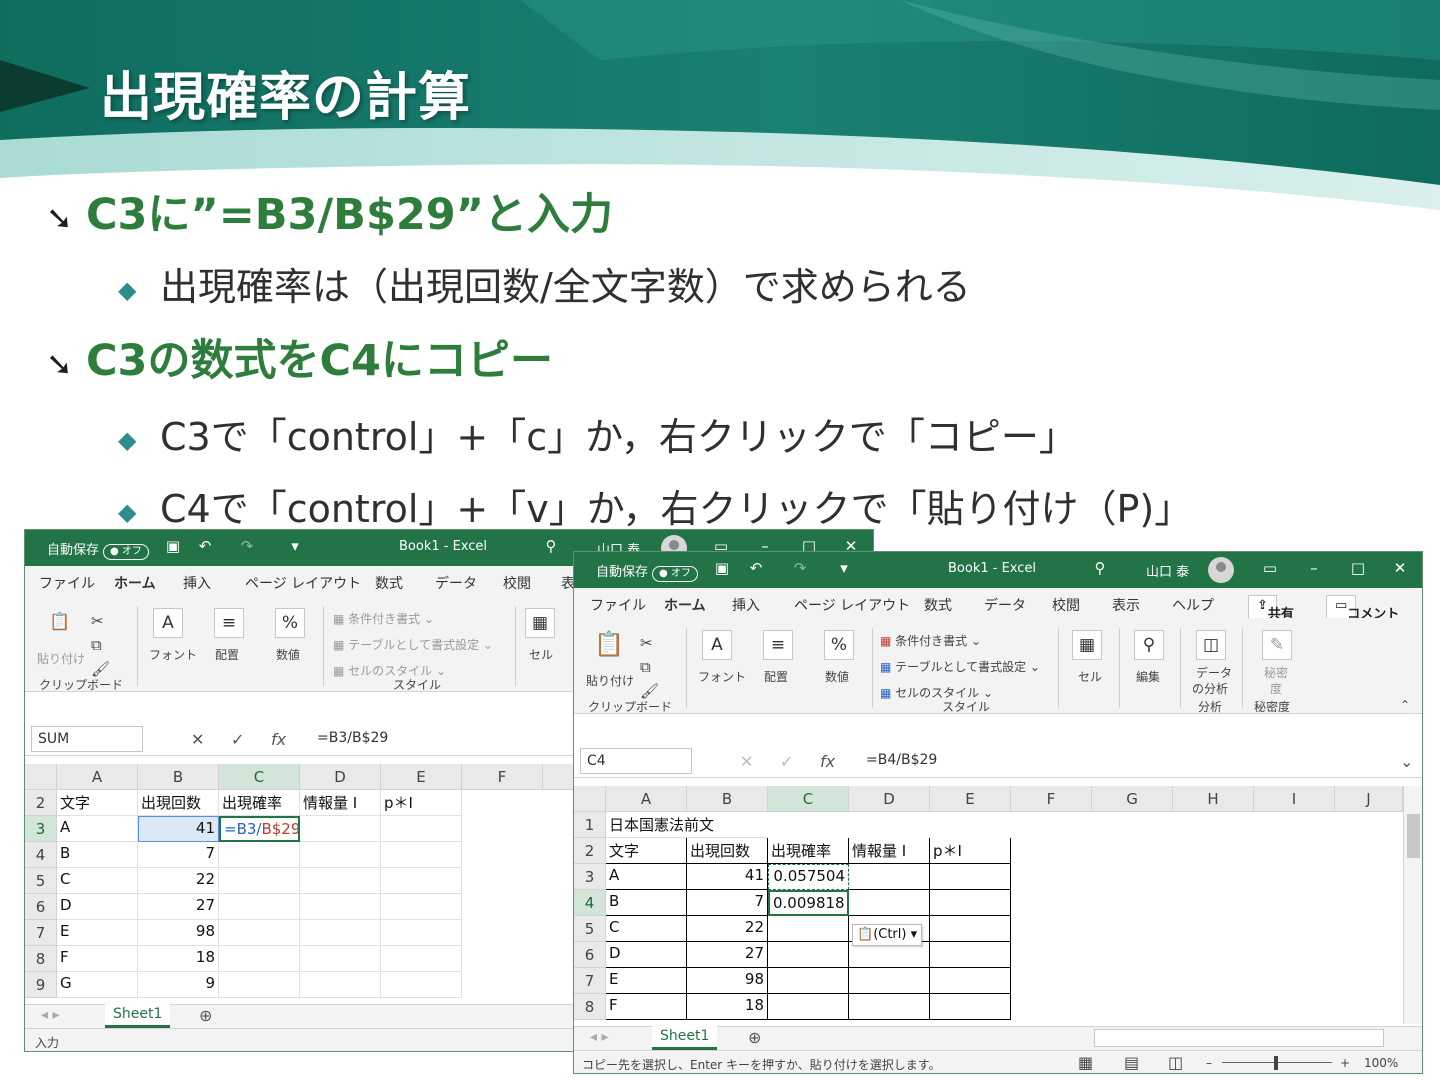 The image size is (1440, 1080). Describe the element at coordinates (290, 623) in the screenshot. I see `percent-icon: %` at that location.